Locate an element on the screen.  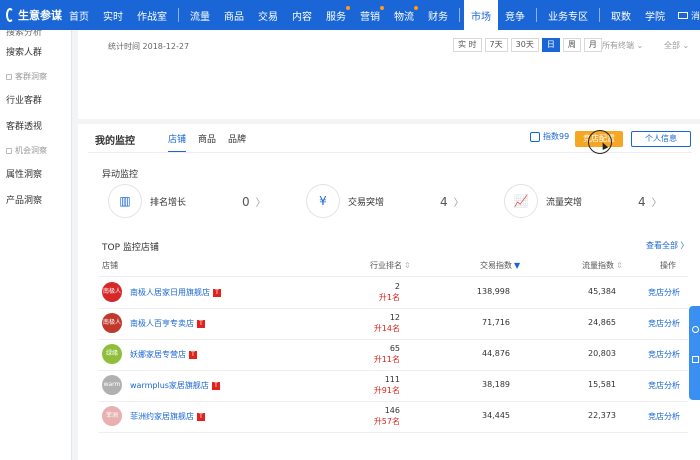
range-realtime: 实 时 is located at coordinates (467, 45).